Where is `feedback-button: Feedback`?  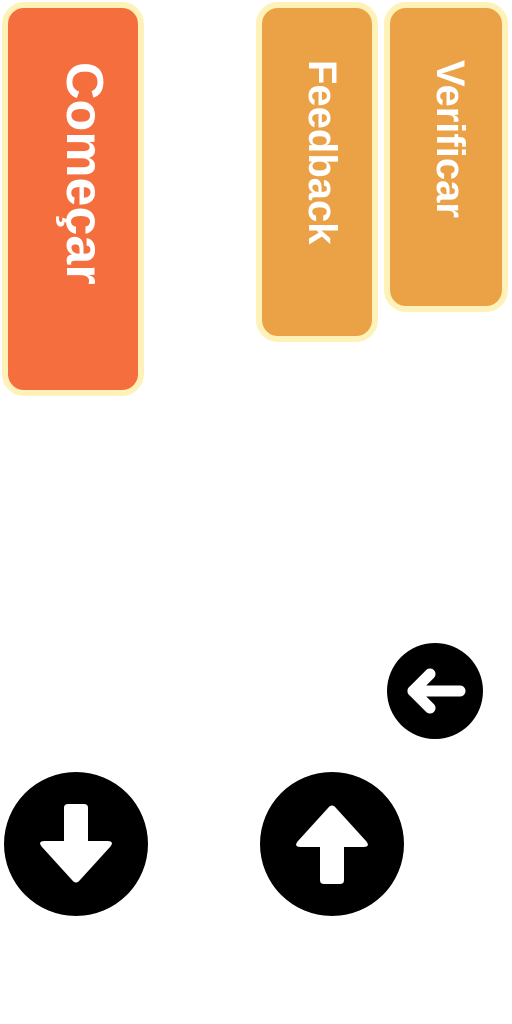 feedback-button: Feedback is located at coordinates (317, 172).